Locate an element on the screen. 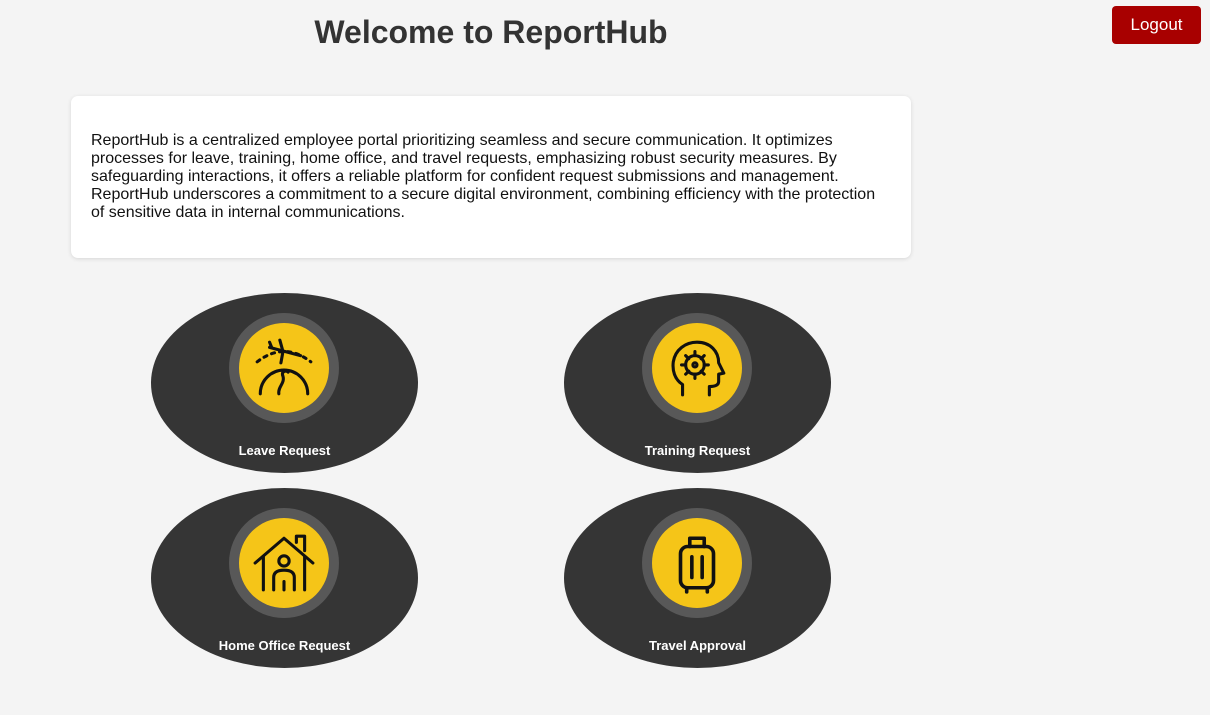 Image resolution: width=1210 pixels, height=715 pixels. tile-label: Travel Approval is located at coordinates (697, 645).